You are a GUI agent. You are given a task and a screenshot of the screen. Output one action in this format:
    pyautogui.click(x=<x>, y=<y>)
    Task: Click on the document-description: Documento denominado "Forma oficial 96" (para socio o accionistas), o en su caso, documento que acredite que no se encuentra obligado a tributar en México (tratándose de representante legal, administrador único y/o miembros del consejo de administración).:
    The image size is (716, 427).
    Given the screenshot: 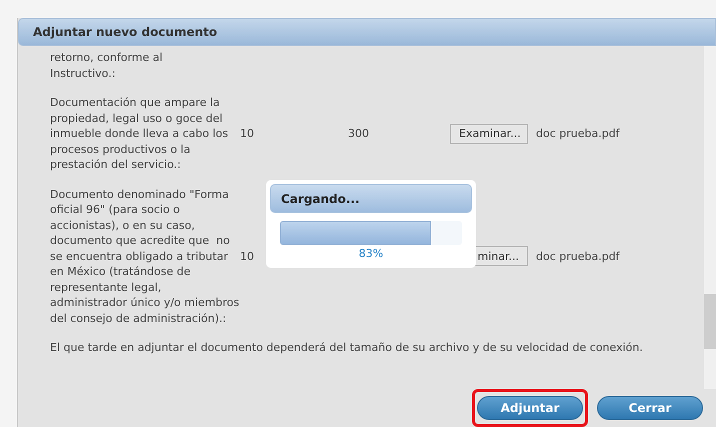 What is the action you would take?
    pyautogui.click(x=145, y=256)
    